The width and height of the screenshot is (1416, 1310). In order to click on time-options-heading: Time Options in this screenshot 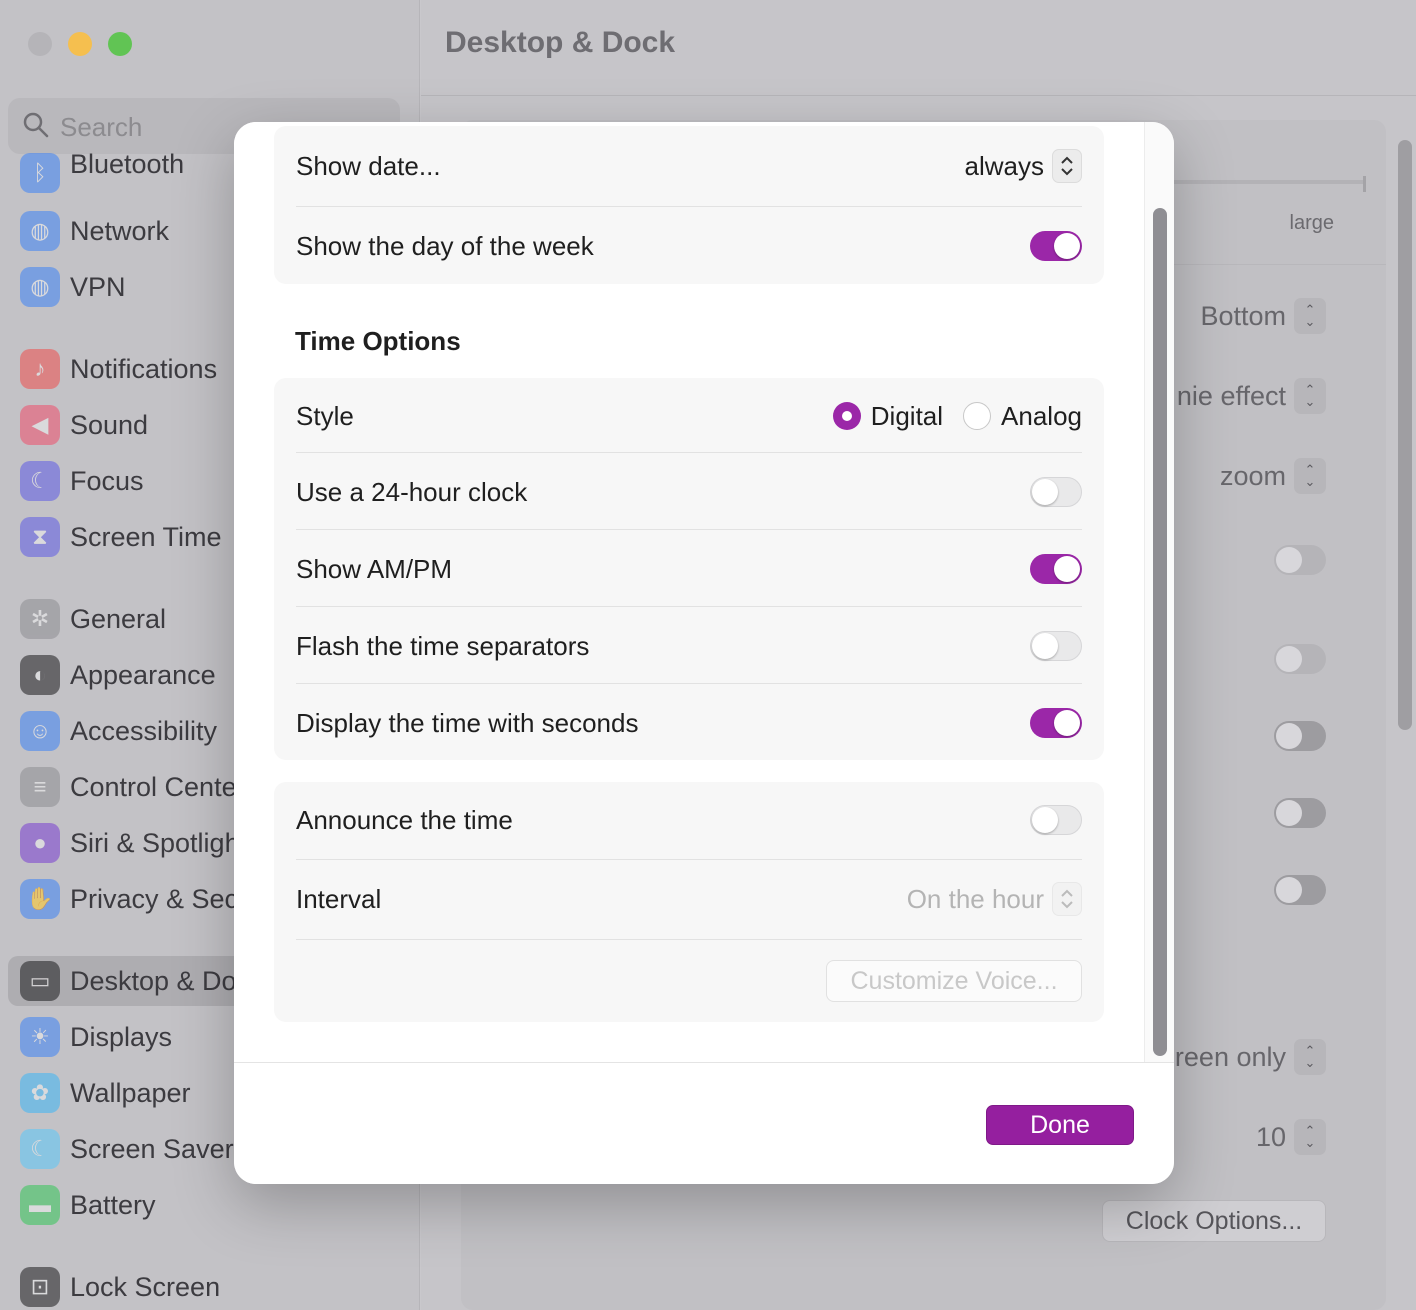, I will do `click(378, 341)`.